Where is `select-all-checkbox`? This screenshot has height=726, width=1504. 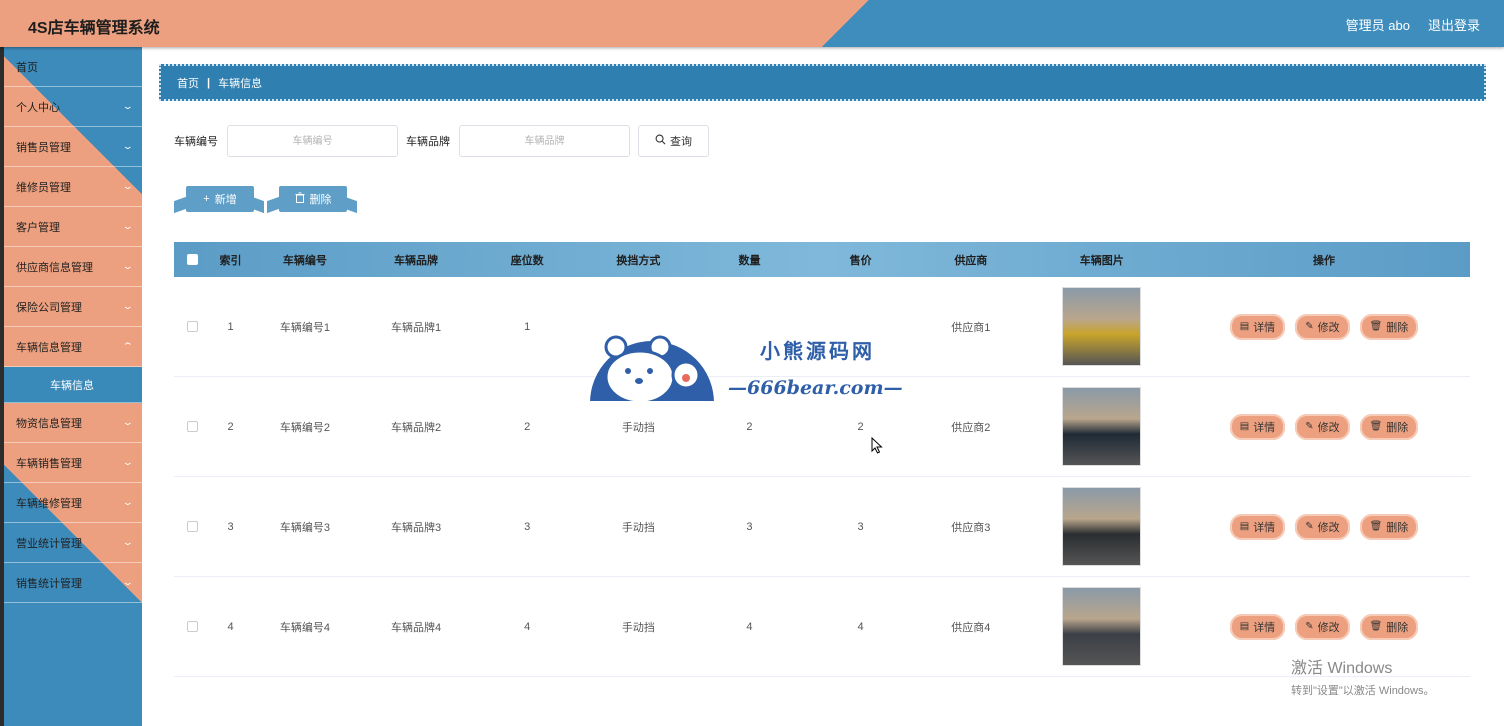
select-all-checkbox is located at coordinates (193, 259).